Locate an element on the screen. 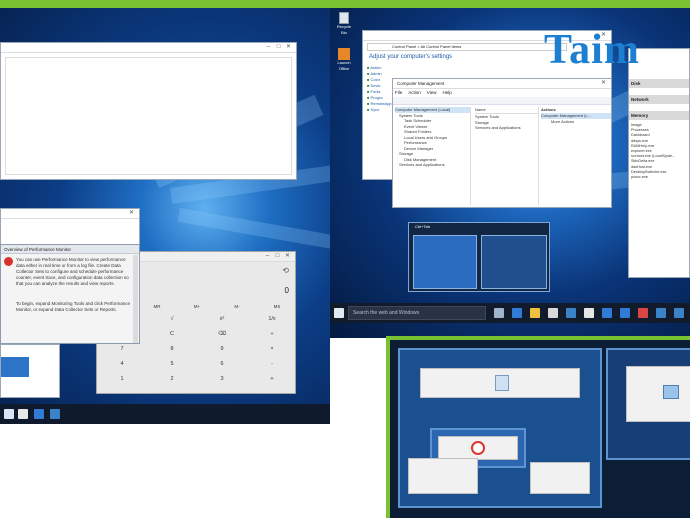 The image size is (690, 518). menu-item: Action is located at coordinates (414, 92).